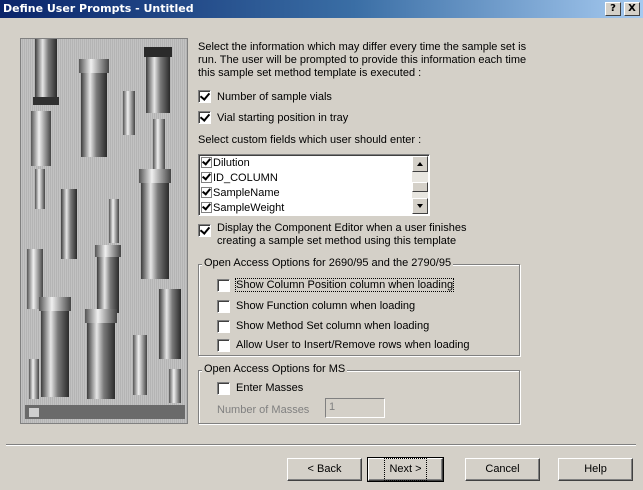  What do you see at coordinates (204, 96) in the screenshot?
I see `num-vials-checkbox` at bounding box center [204, 96].